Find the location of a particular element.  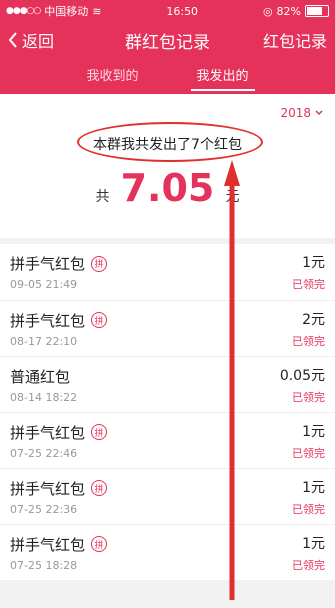

wifi-icon: ≋ is located at coordinates (97, 11).